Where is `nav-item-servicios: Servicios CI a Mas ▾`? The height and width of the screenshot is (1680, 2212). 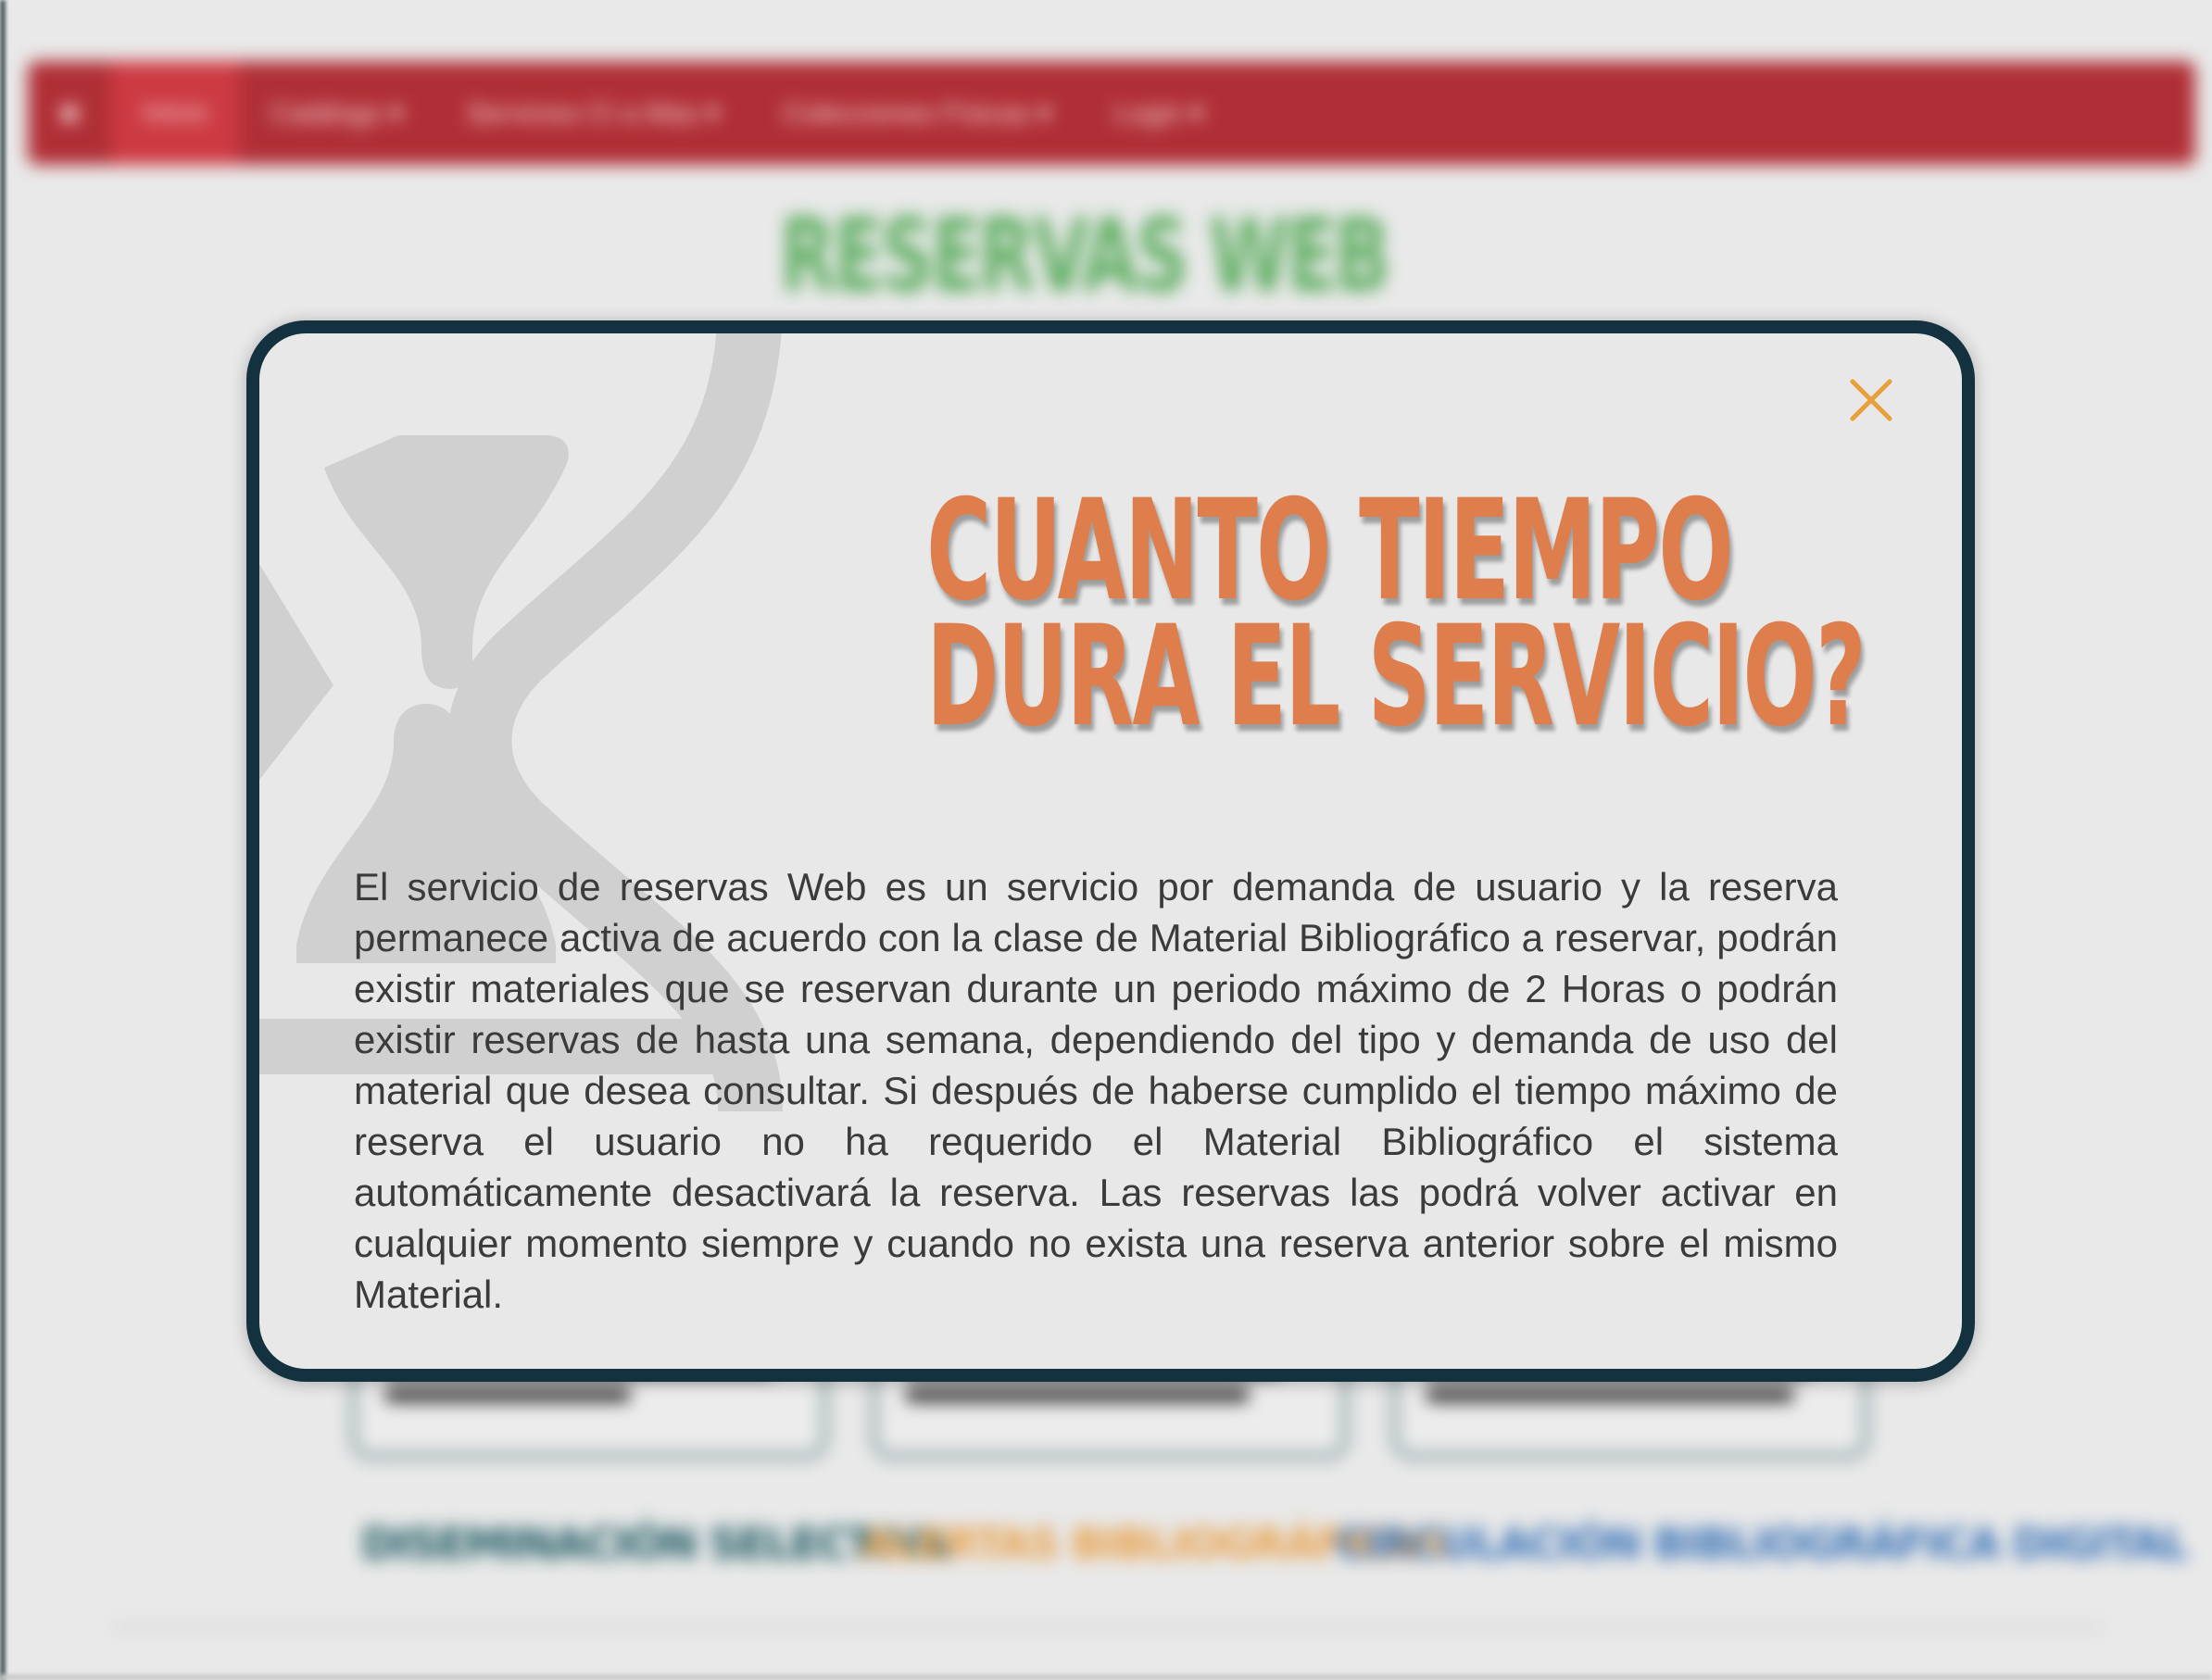 nav-item-servicios: Servicios CI a Mas ▾ is located at coordinates (593, 113).